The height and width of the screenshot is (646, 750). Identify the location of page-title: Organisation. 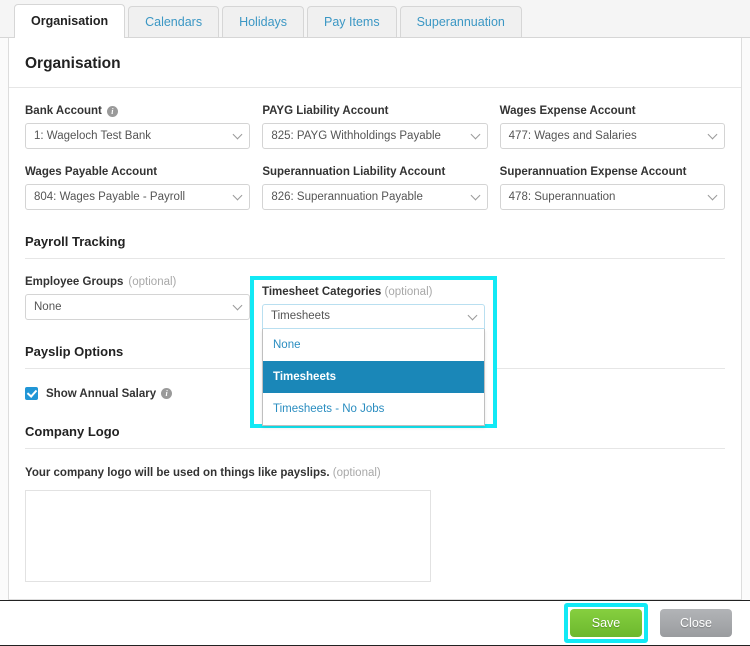
(73, 63).